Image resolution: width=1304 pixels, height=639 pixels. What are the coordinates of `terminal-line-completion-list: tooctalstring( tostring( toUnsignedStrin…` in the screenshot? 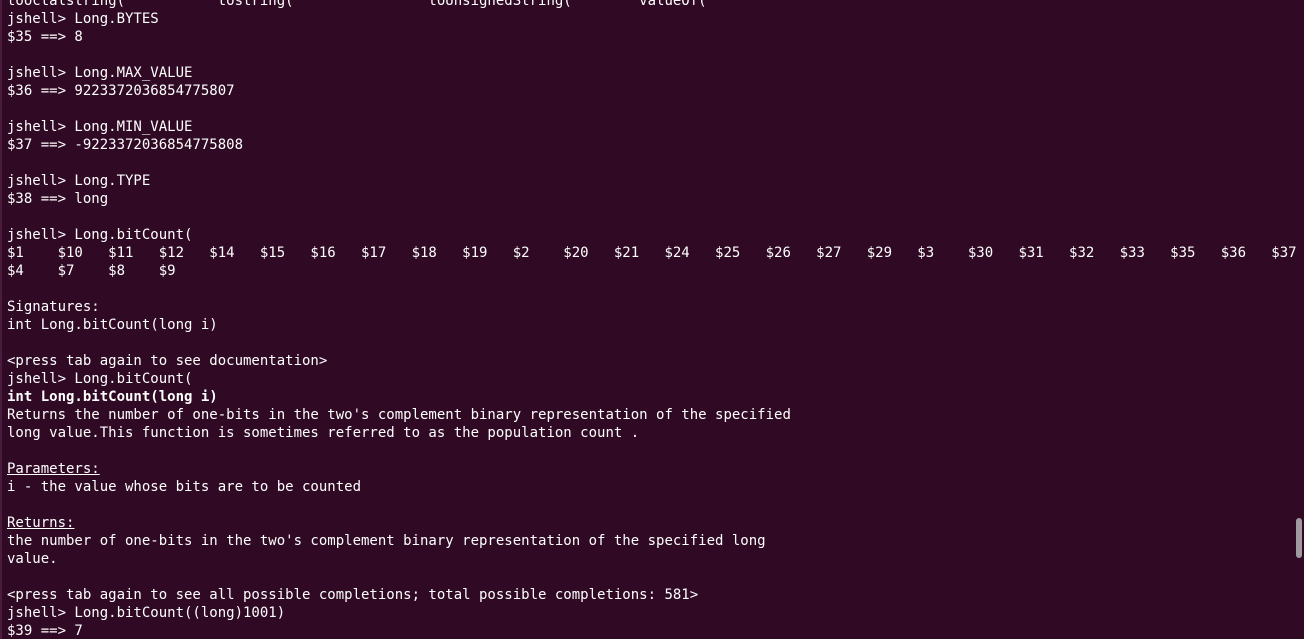 It's located at (357, 4).